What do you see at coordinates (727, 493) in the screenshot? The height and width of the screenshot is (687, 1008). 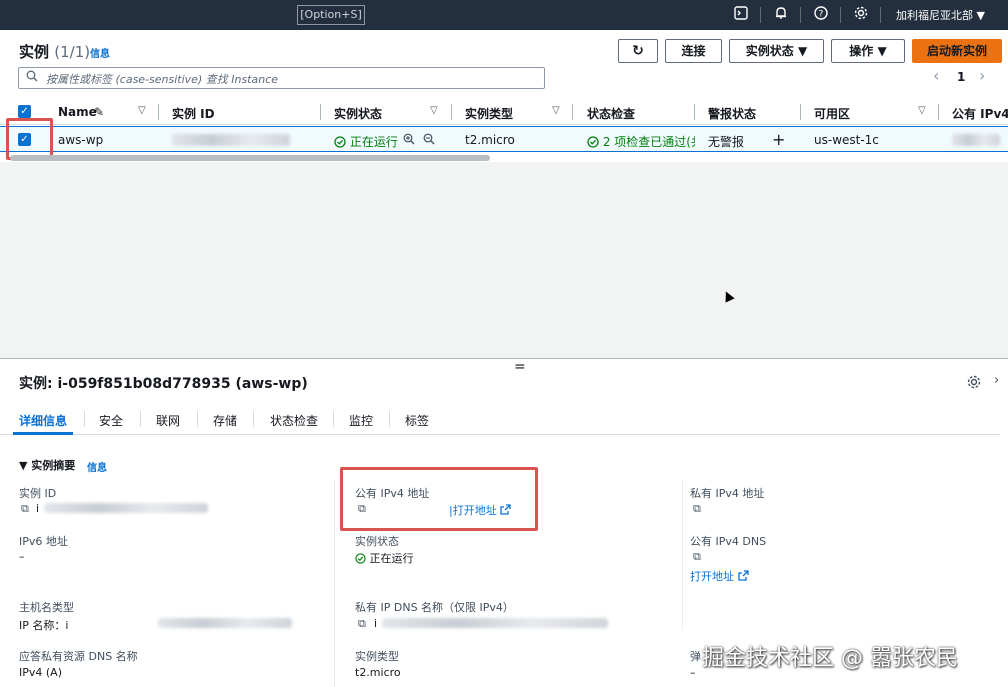 I see `private-ipv4-label: 私有 IPv4 地址` at bounding box center [727, 493].